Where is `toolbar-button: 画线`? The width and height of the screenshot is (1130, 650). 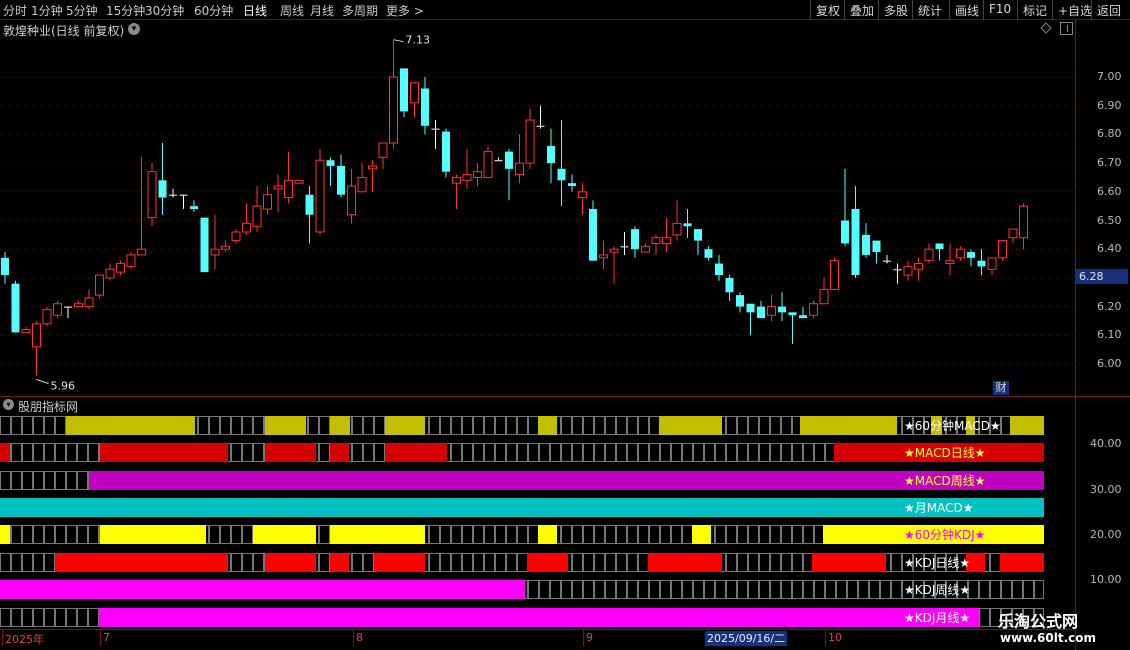
toolbar-button: 画线 is located at coordinates (966, 10).